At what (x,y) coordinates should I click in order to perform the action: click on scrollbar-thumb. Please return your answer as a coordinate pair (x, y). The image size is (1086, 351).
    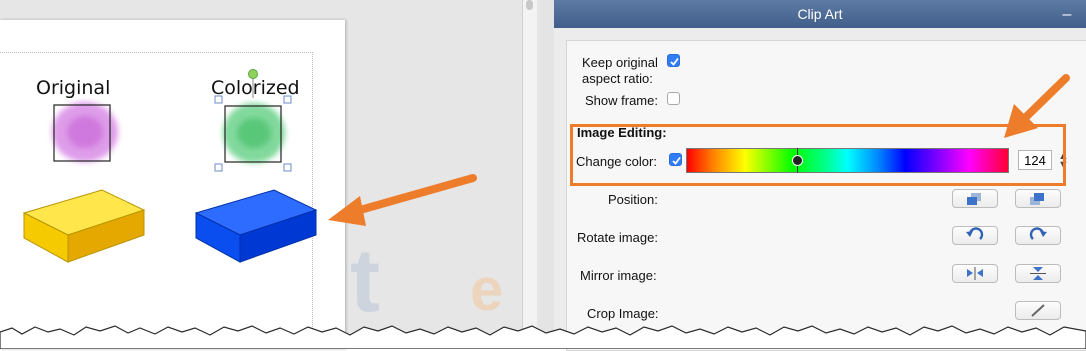
    Looking at the image, I should click on (529, 5).